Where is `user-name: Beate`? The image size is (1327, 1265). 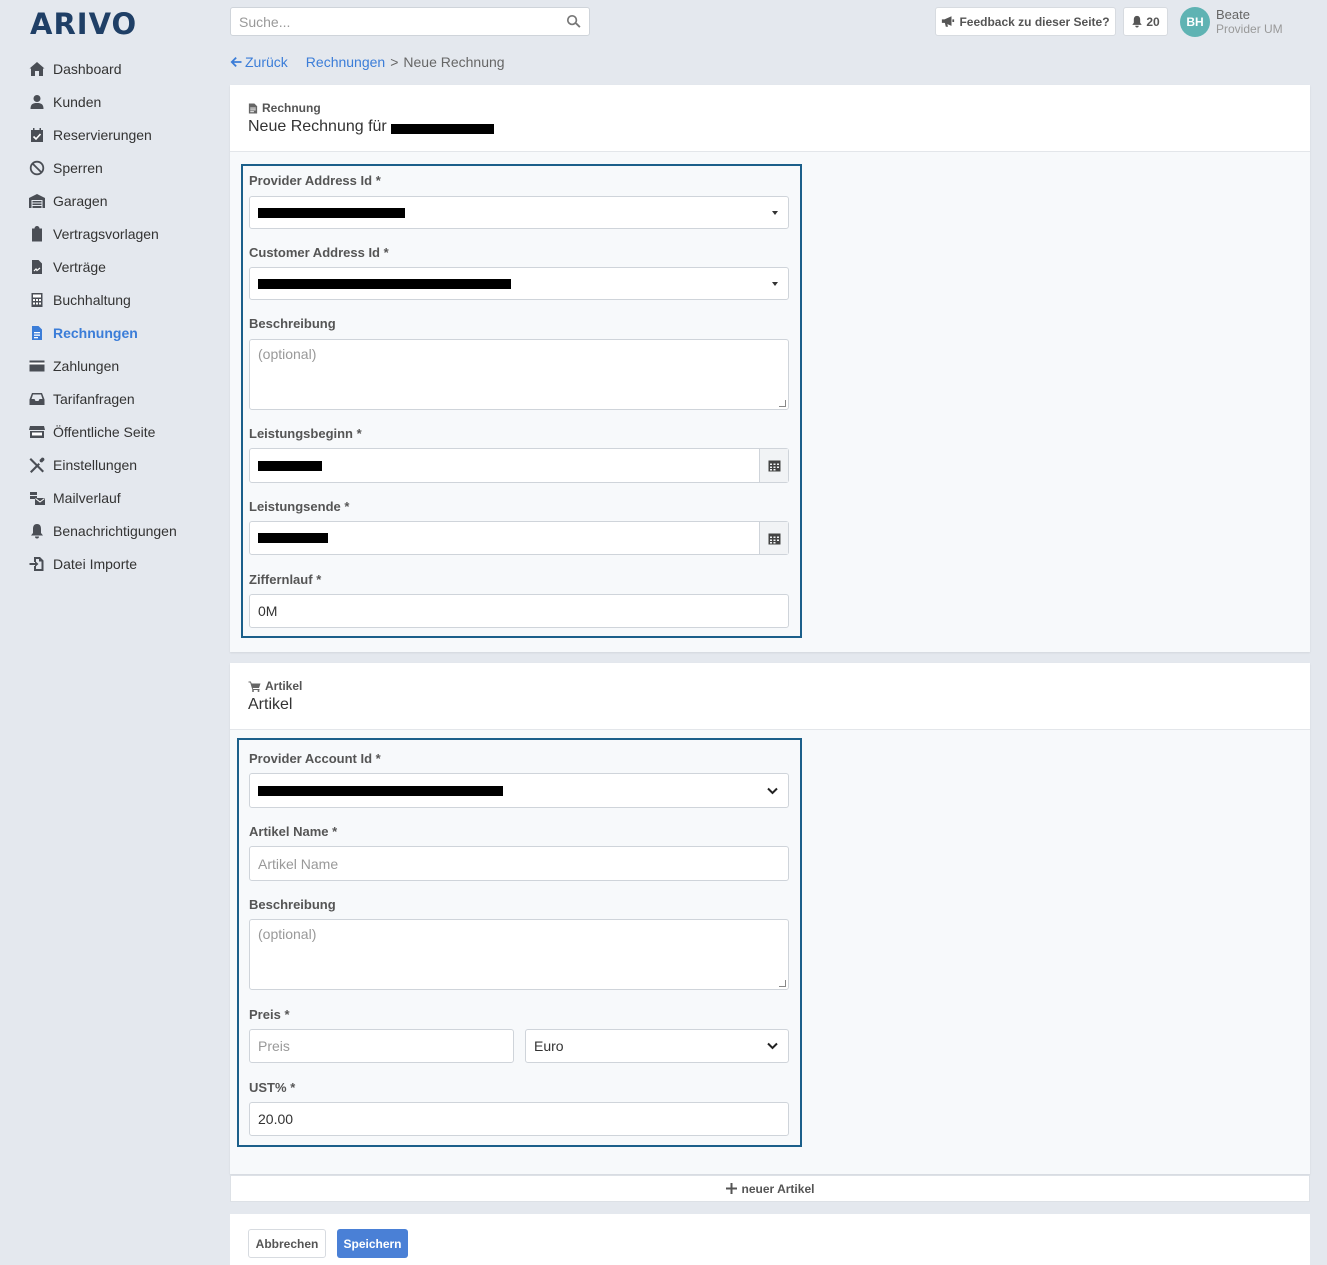
user-name: Beate is located at coordinates (1233, 14).